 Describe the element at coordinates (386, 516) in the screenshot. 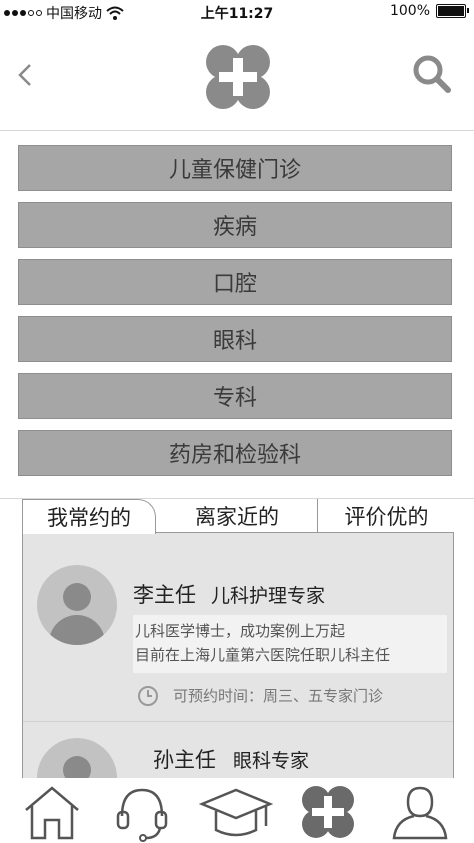

I see `tab-top-rated: 评价优的` at that location.